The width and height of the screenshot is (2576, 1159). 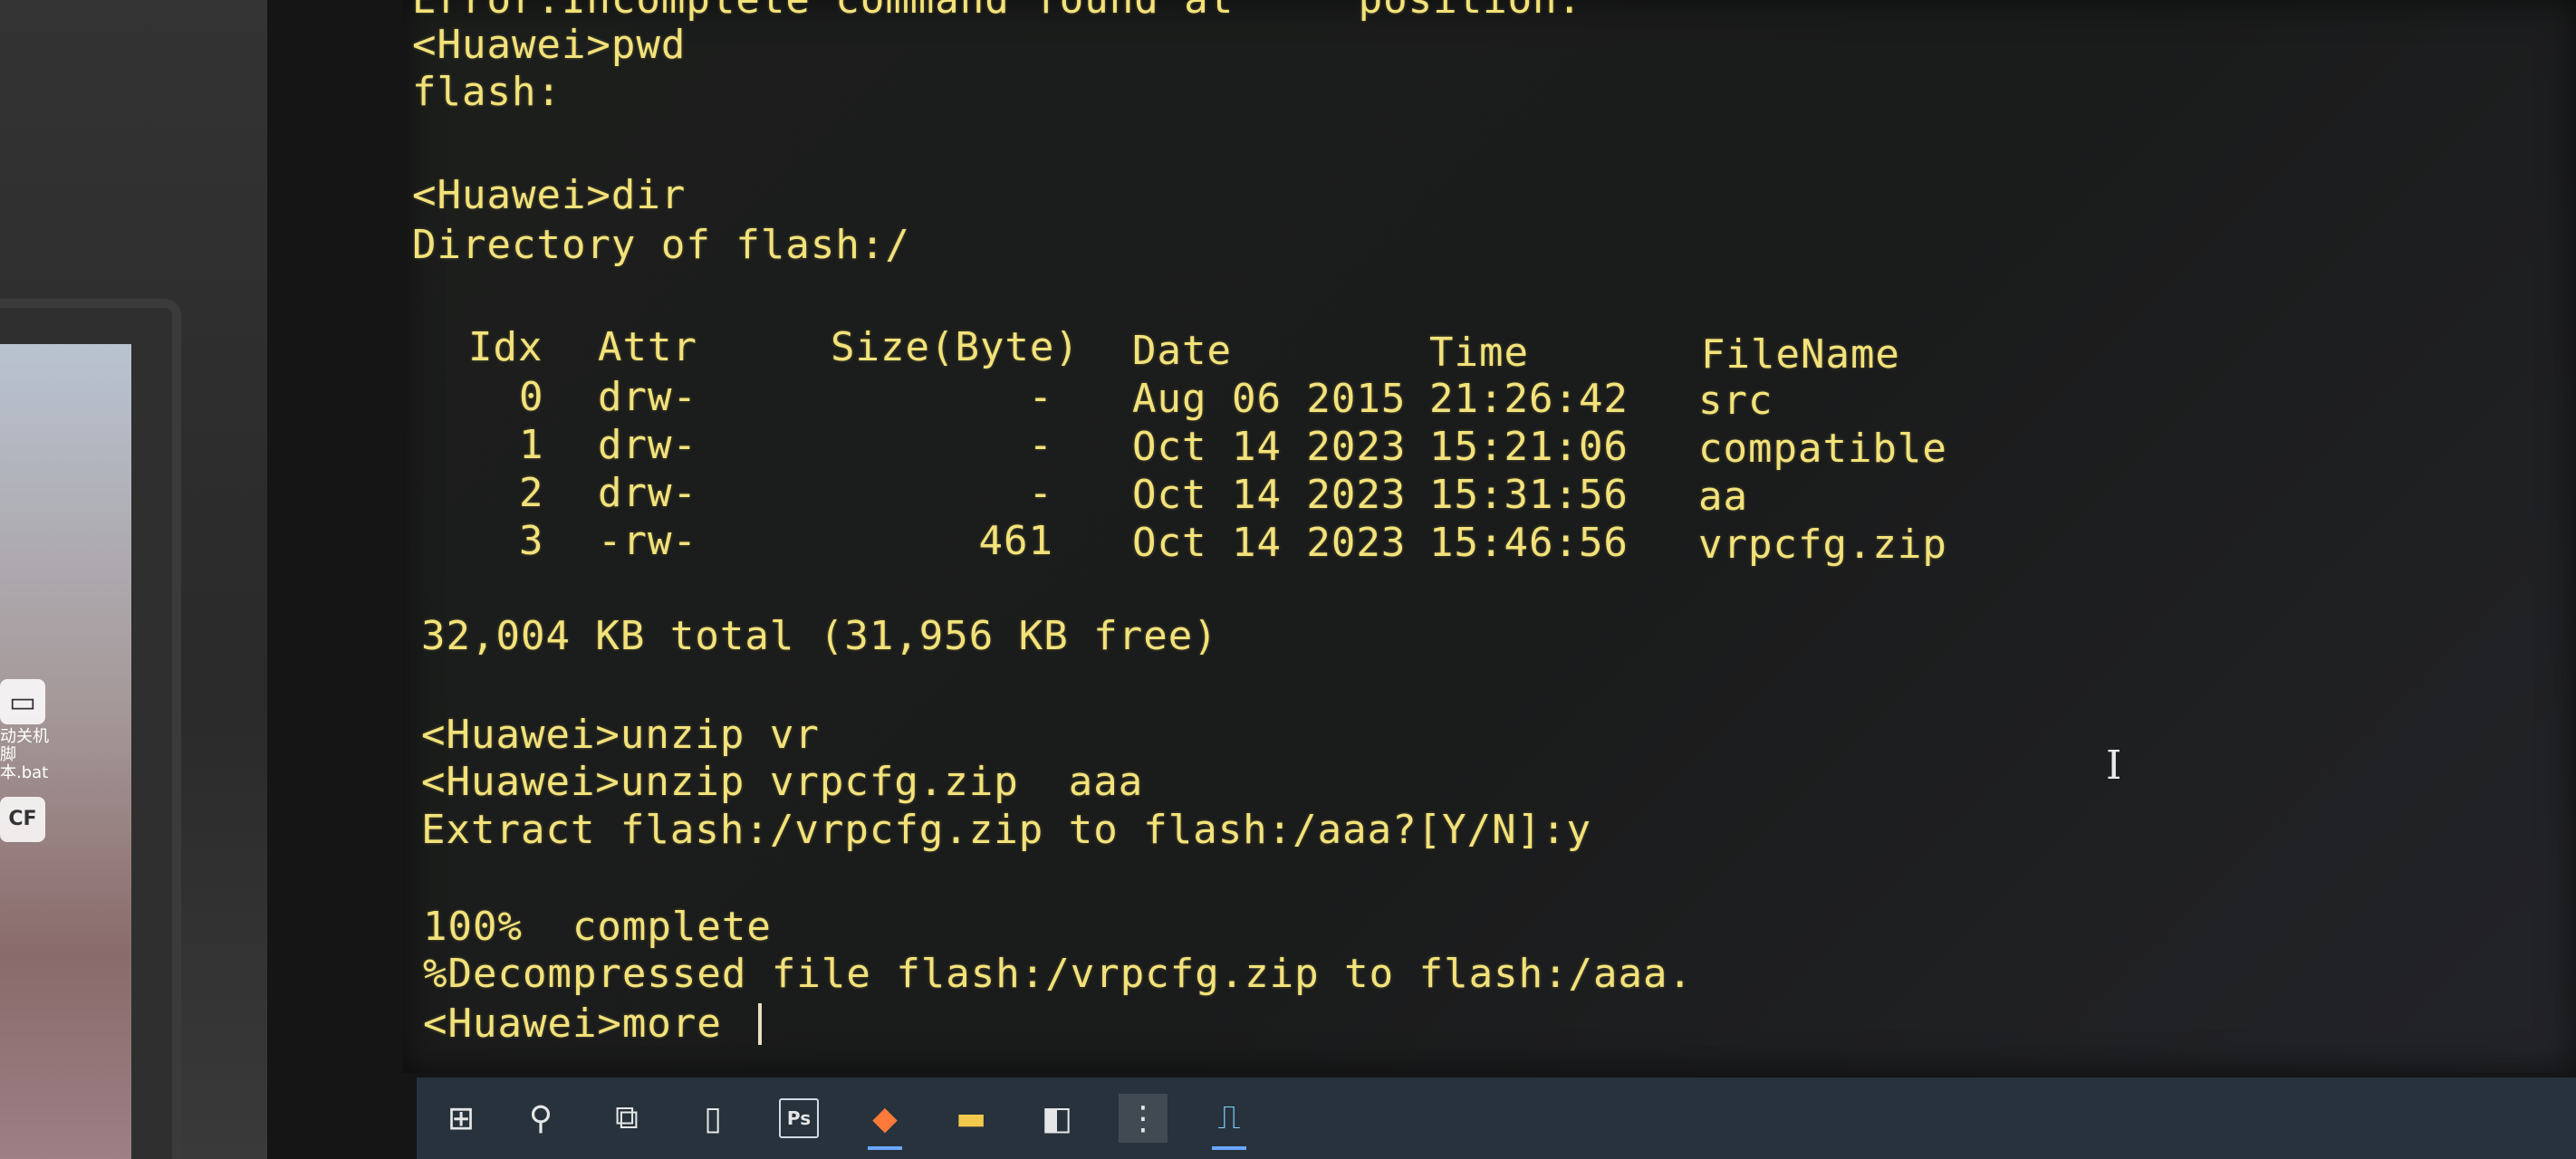 I want to click on photoshop-icon: Ps, so click(x=799, y=1118).